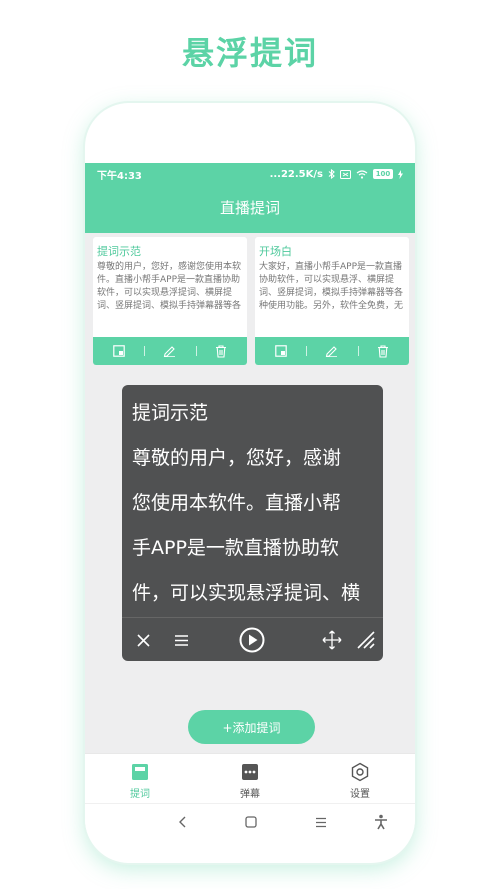  I want to click on play-button, so click(252, 640).